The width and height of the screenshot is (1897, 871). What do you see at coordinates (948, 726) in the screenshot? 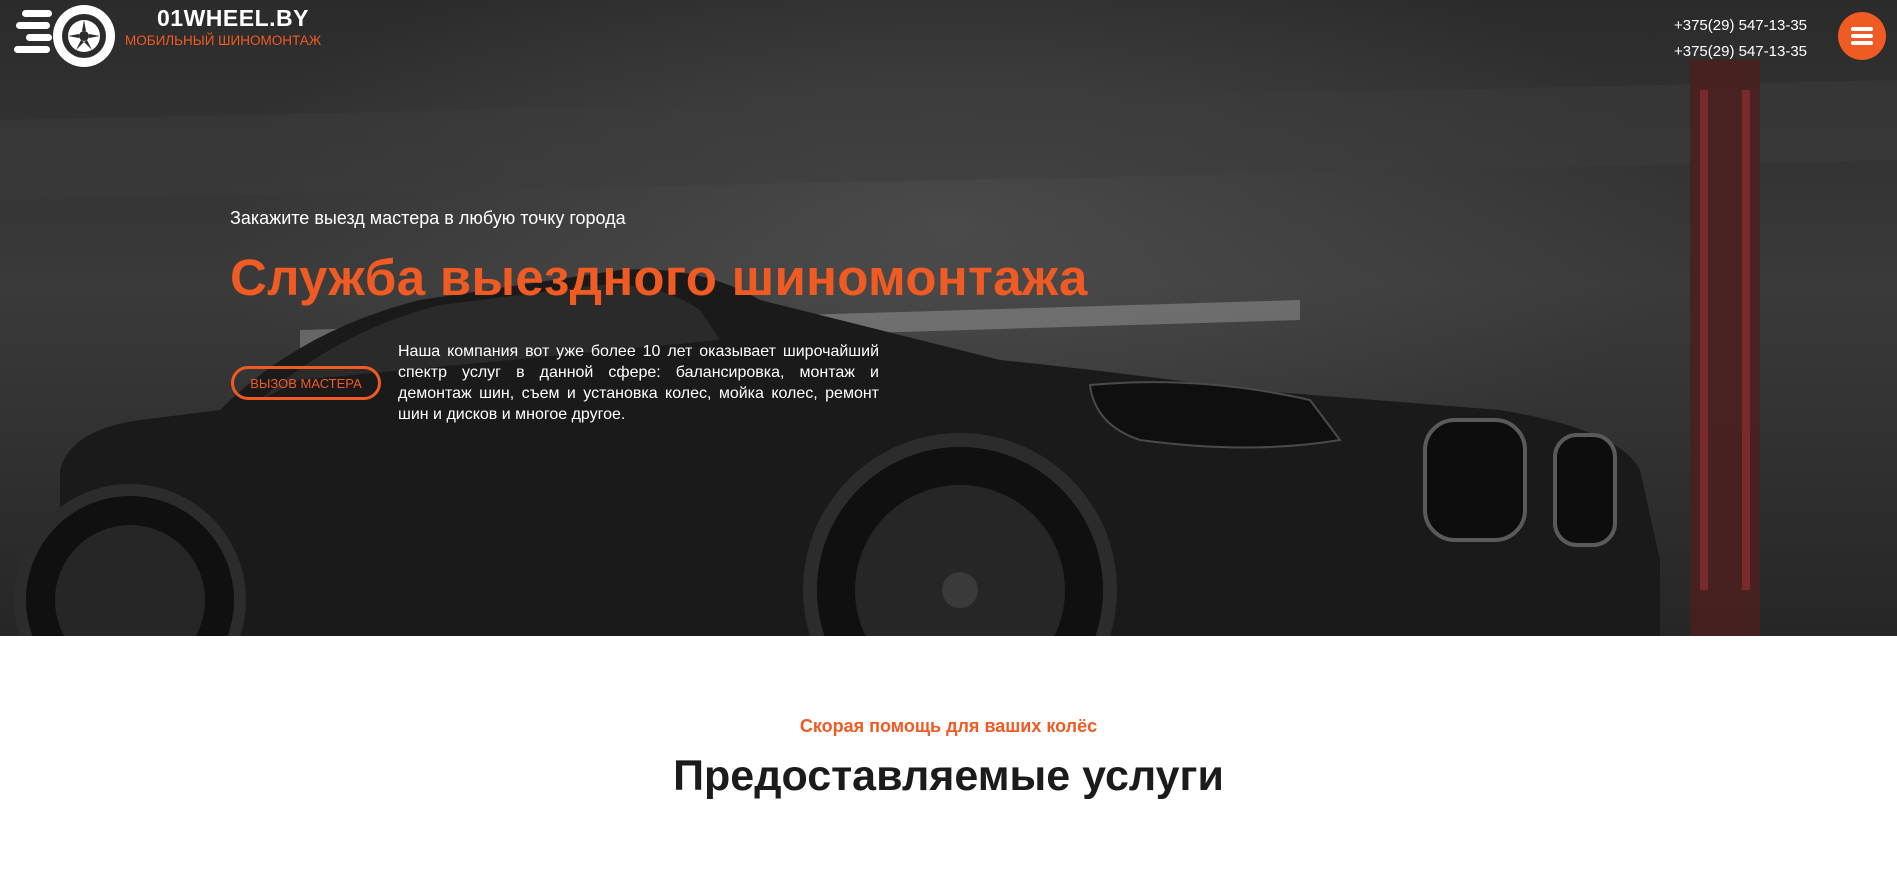
I see `services-pretitle: Скорая помощь для ваших колёс` at bounding box center [948, 726].